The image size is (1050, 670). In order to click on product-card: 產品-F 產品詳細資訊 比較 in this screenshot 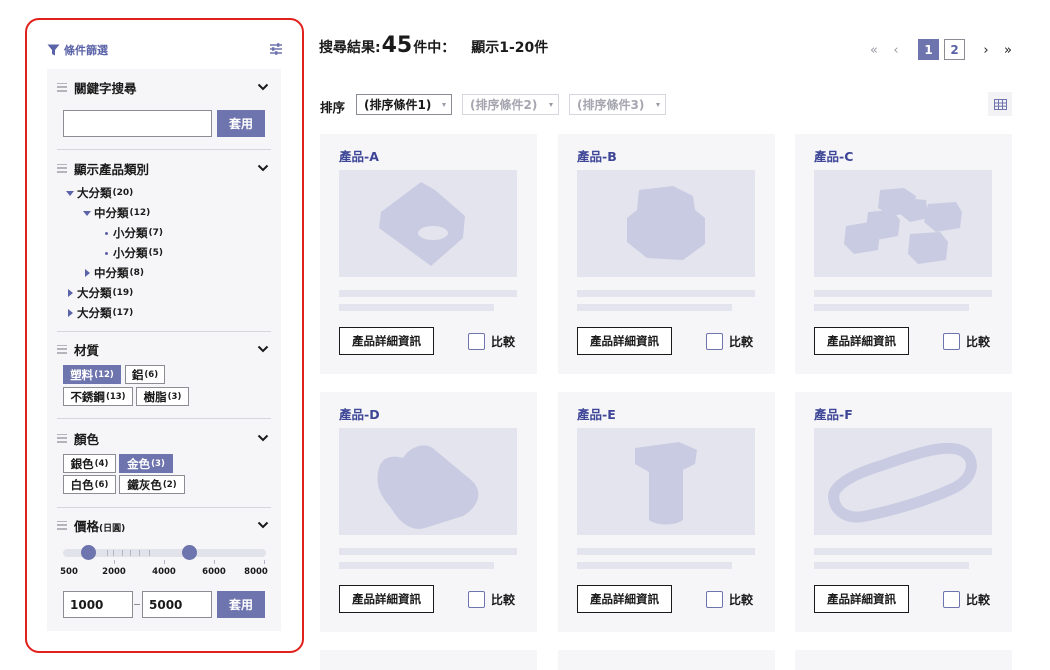, I will do `click(903, 512)`.